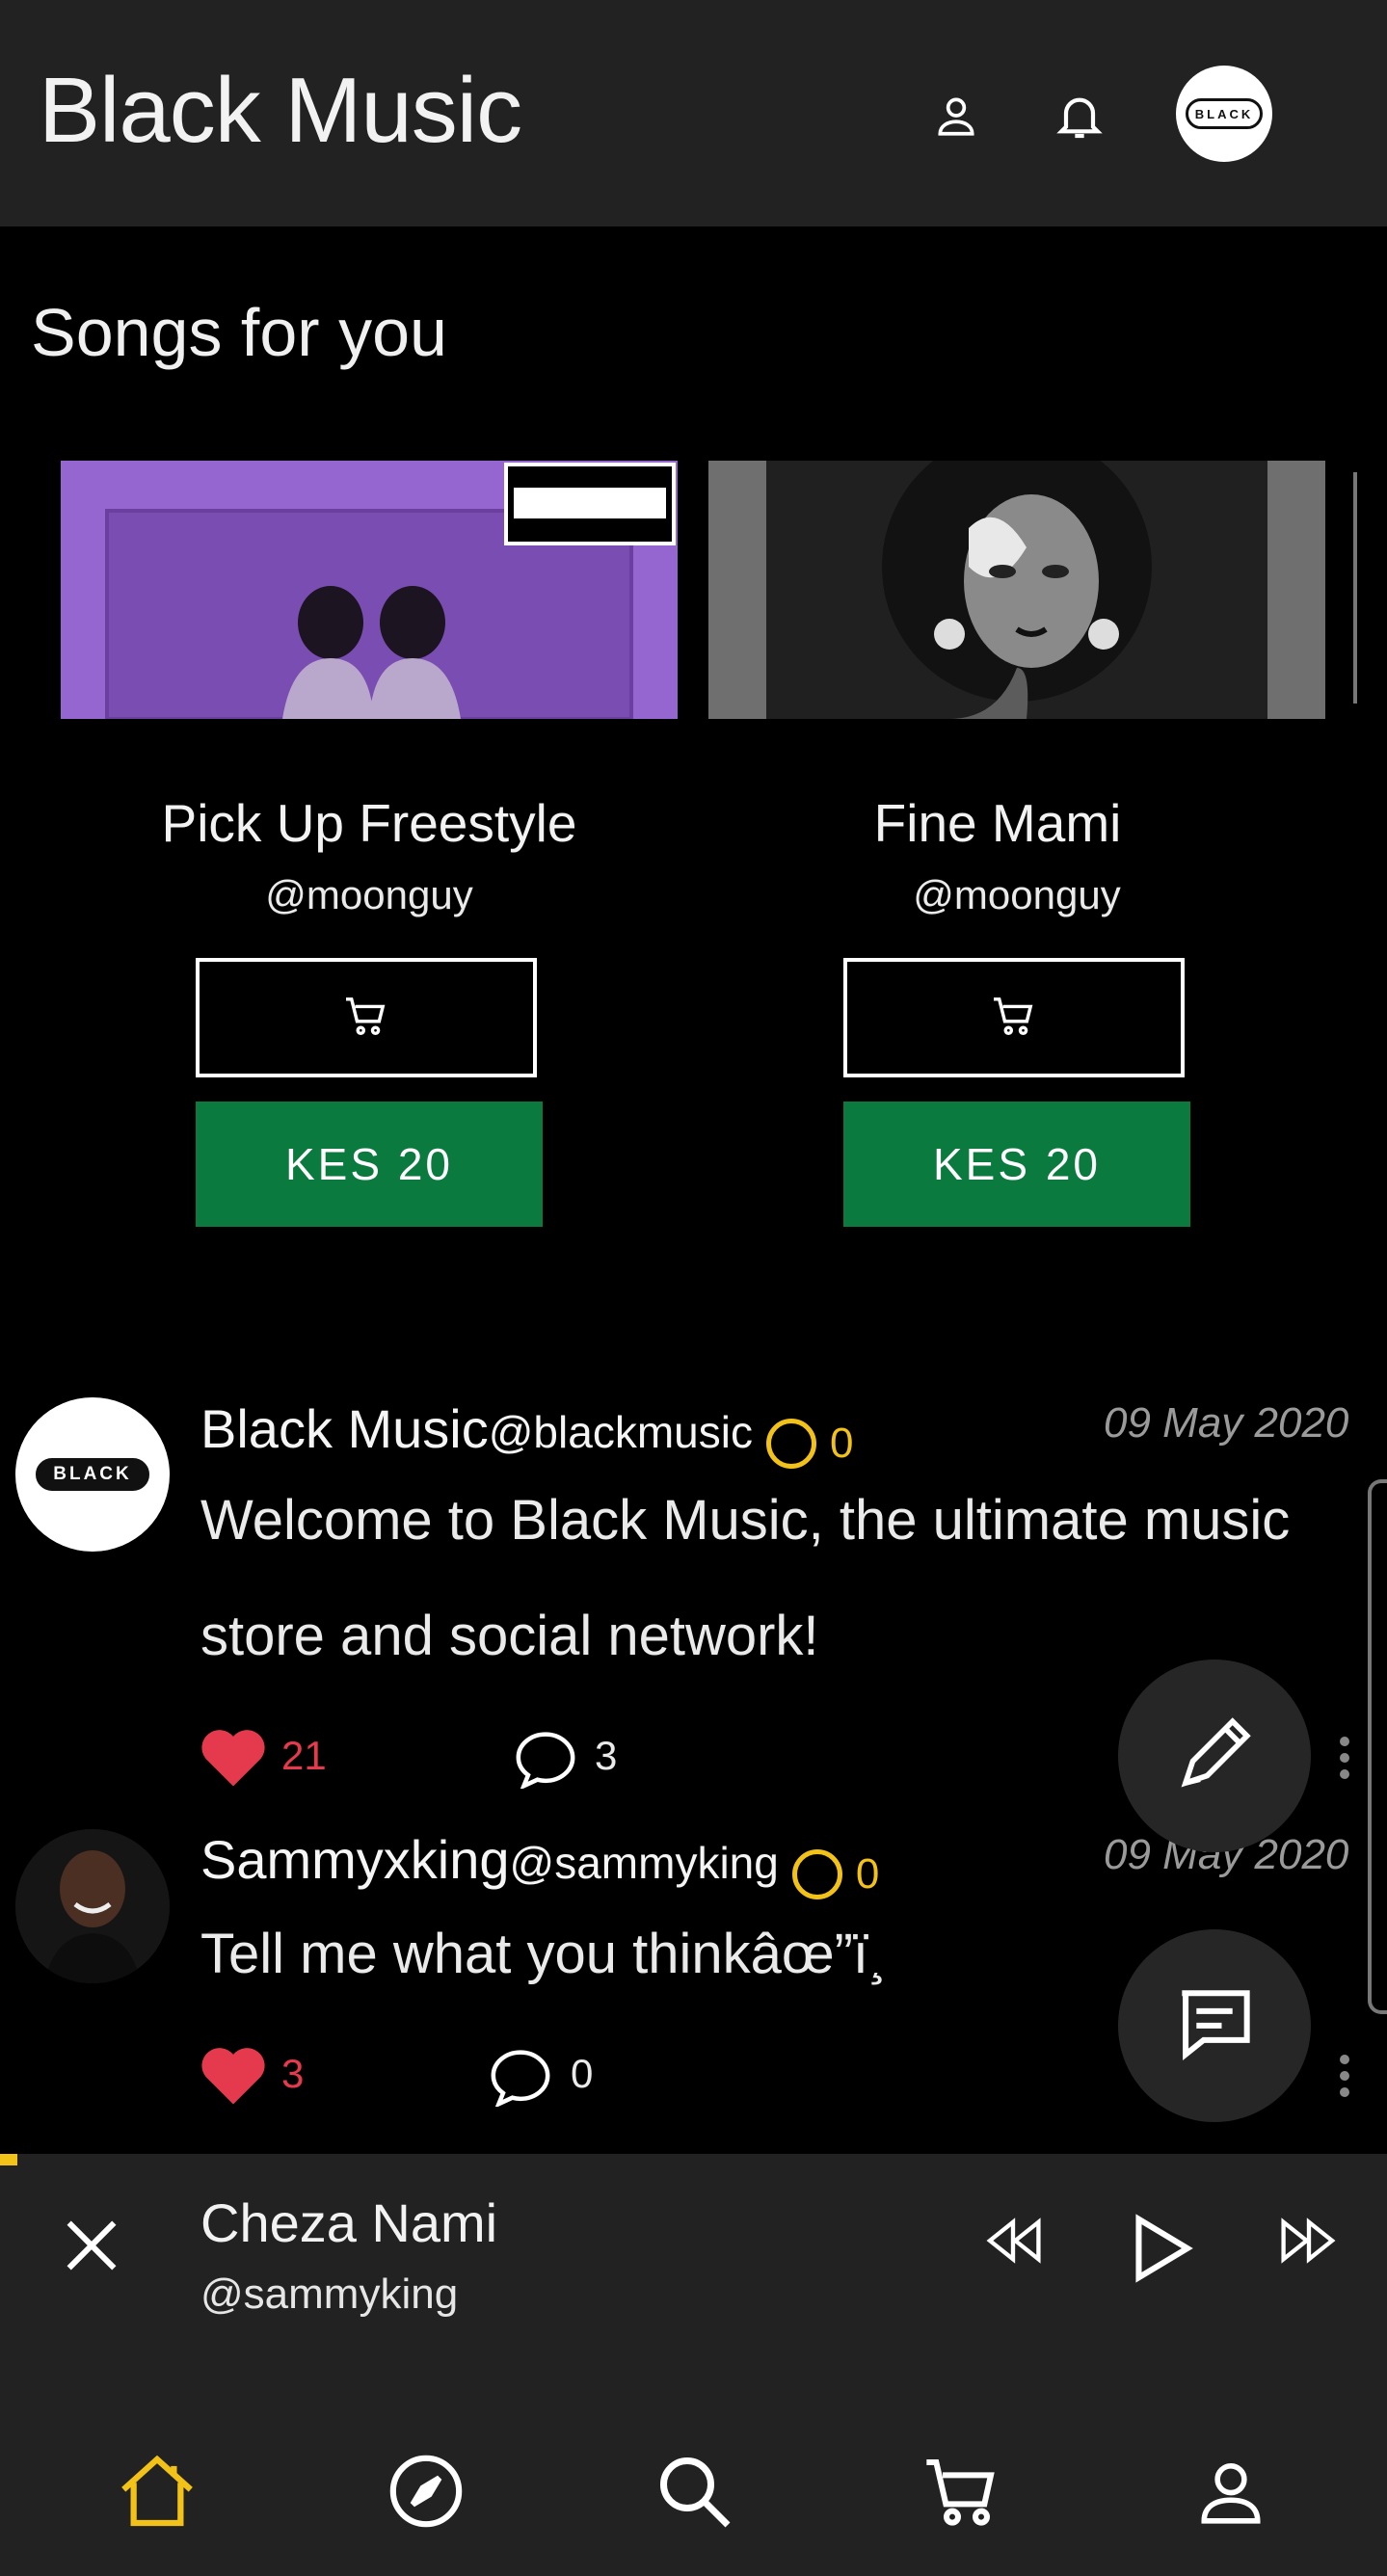 This screenshot has height=2576, width=1387. Describe the element at coordinates (582, 2073) in the screenshot. I see `comment-count: 0` at that location.